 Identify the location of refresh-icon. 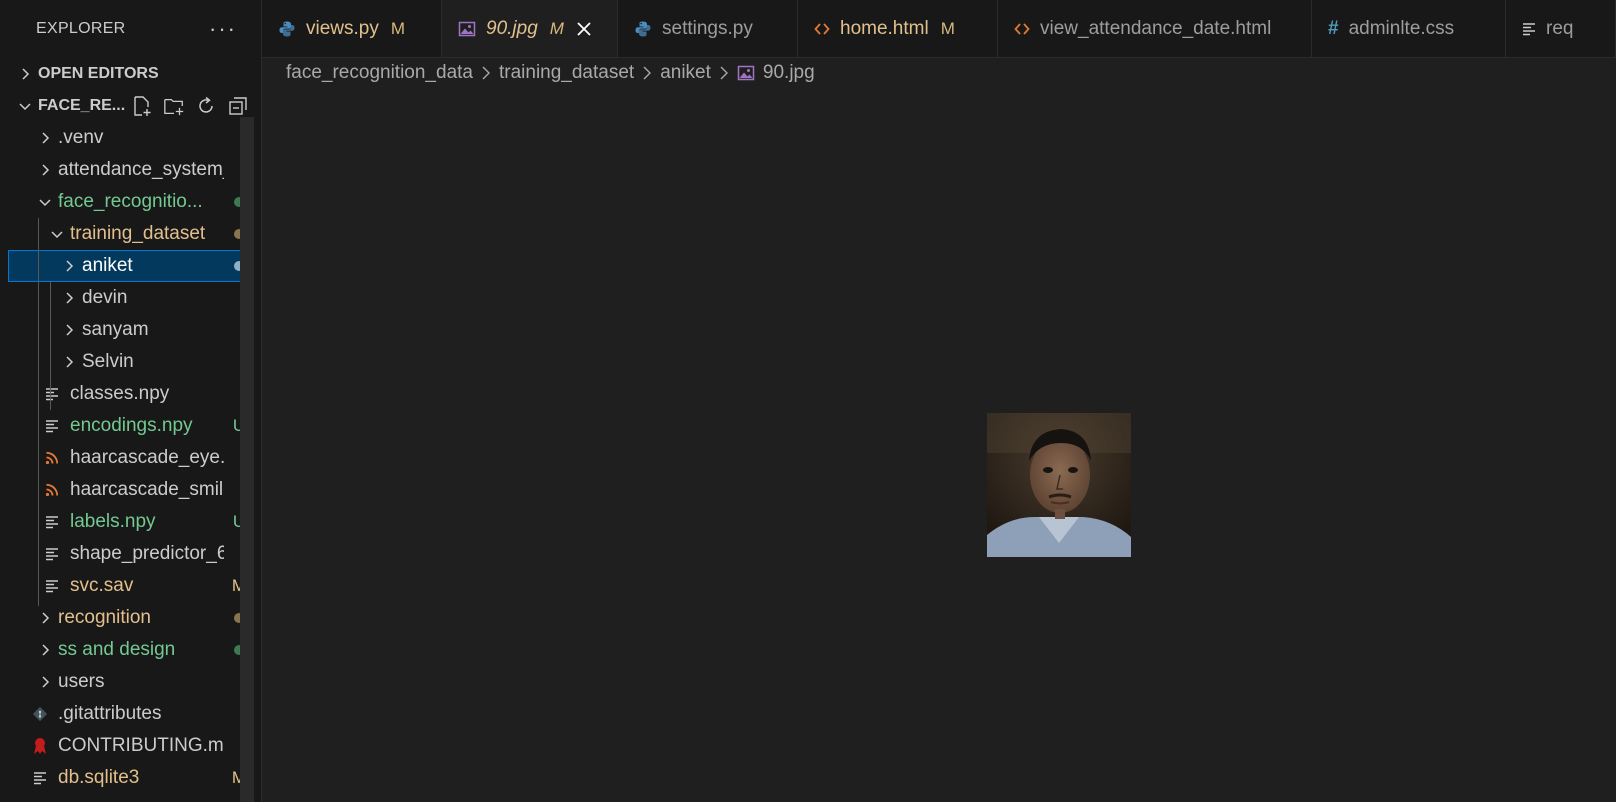
(206, 106).